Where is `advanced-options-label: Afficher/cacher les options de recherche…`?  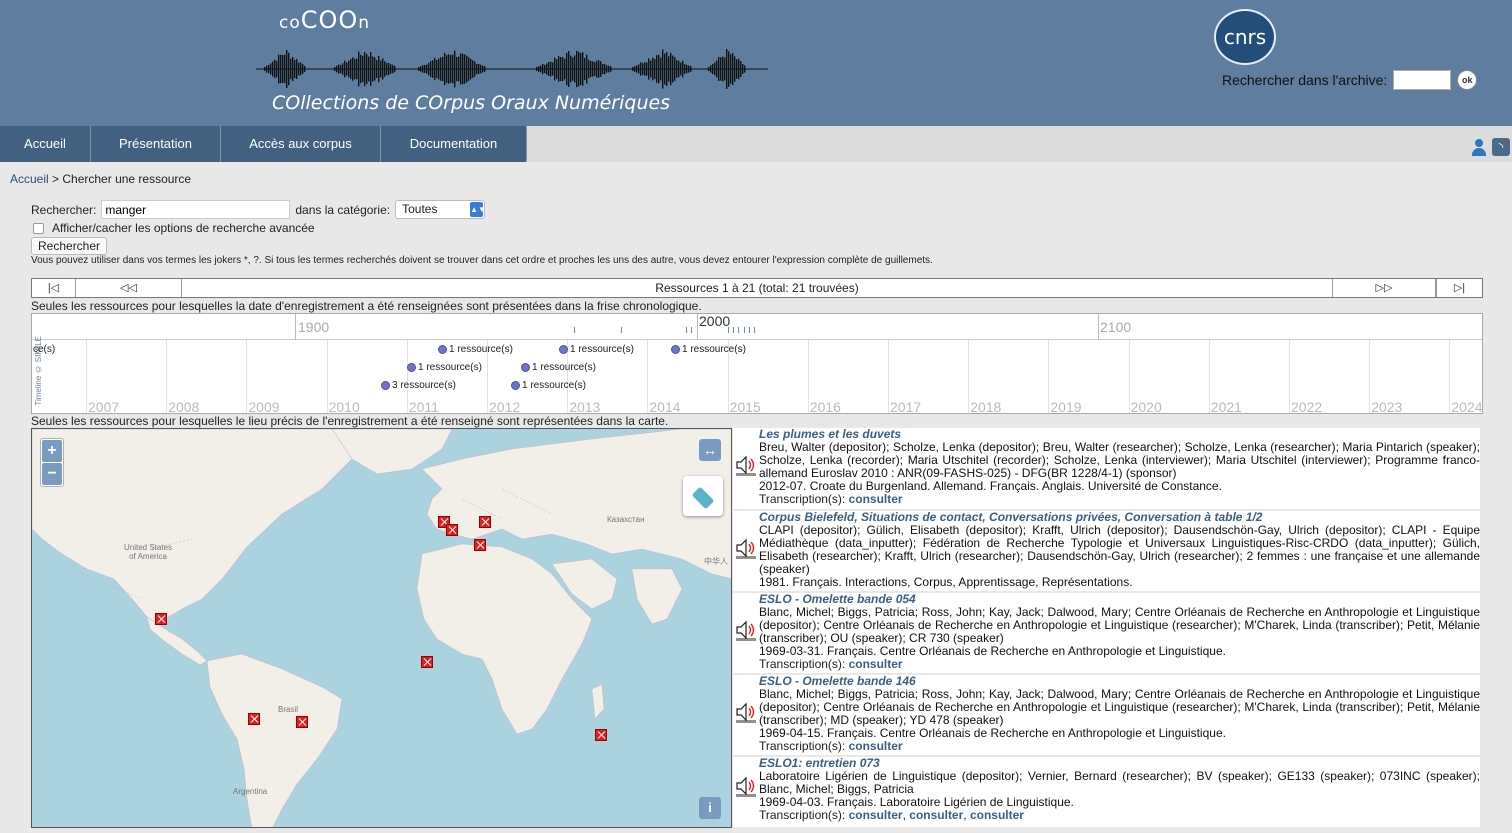
advanced-options-label: Afficher/cacher les options de recherche… is located at coordinates (183, 228).